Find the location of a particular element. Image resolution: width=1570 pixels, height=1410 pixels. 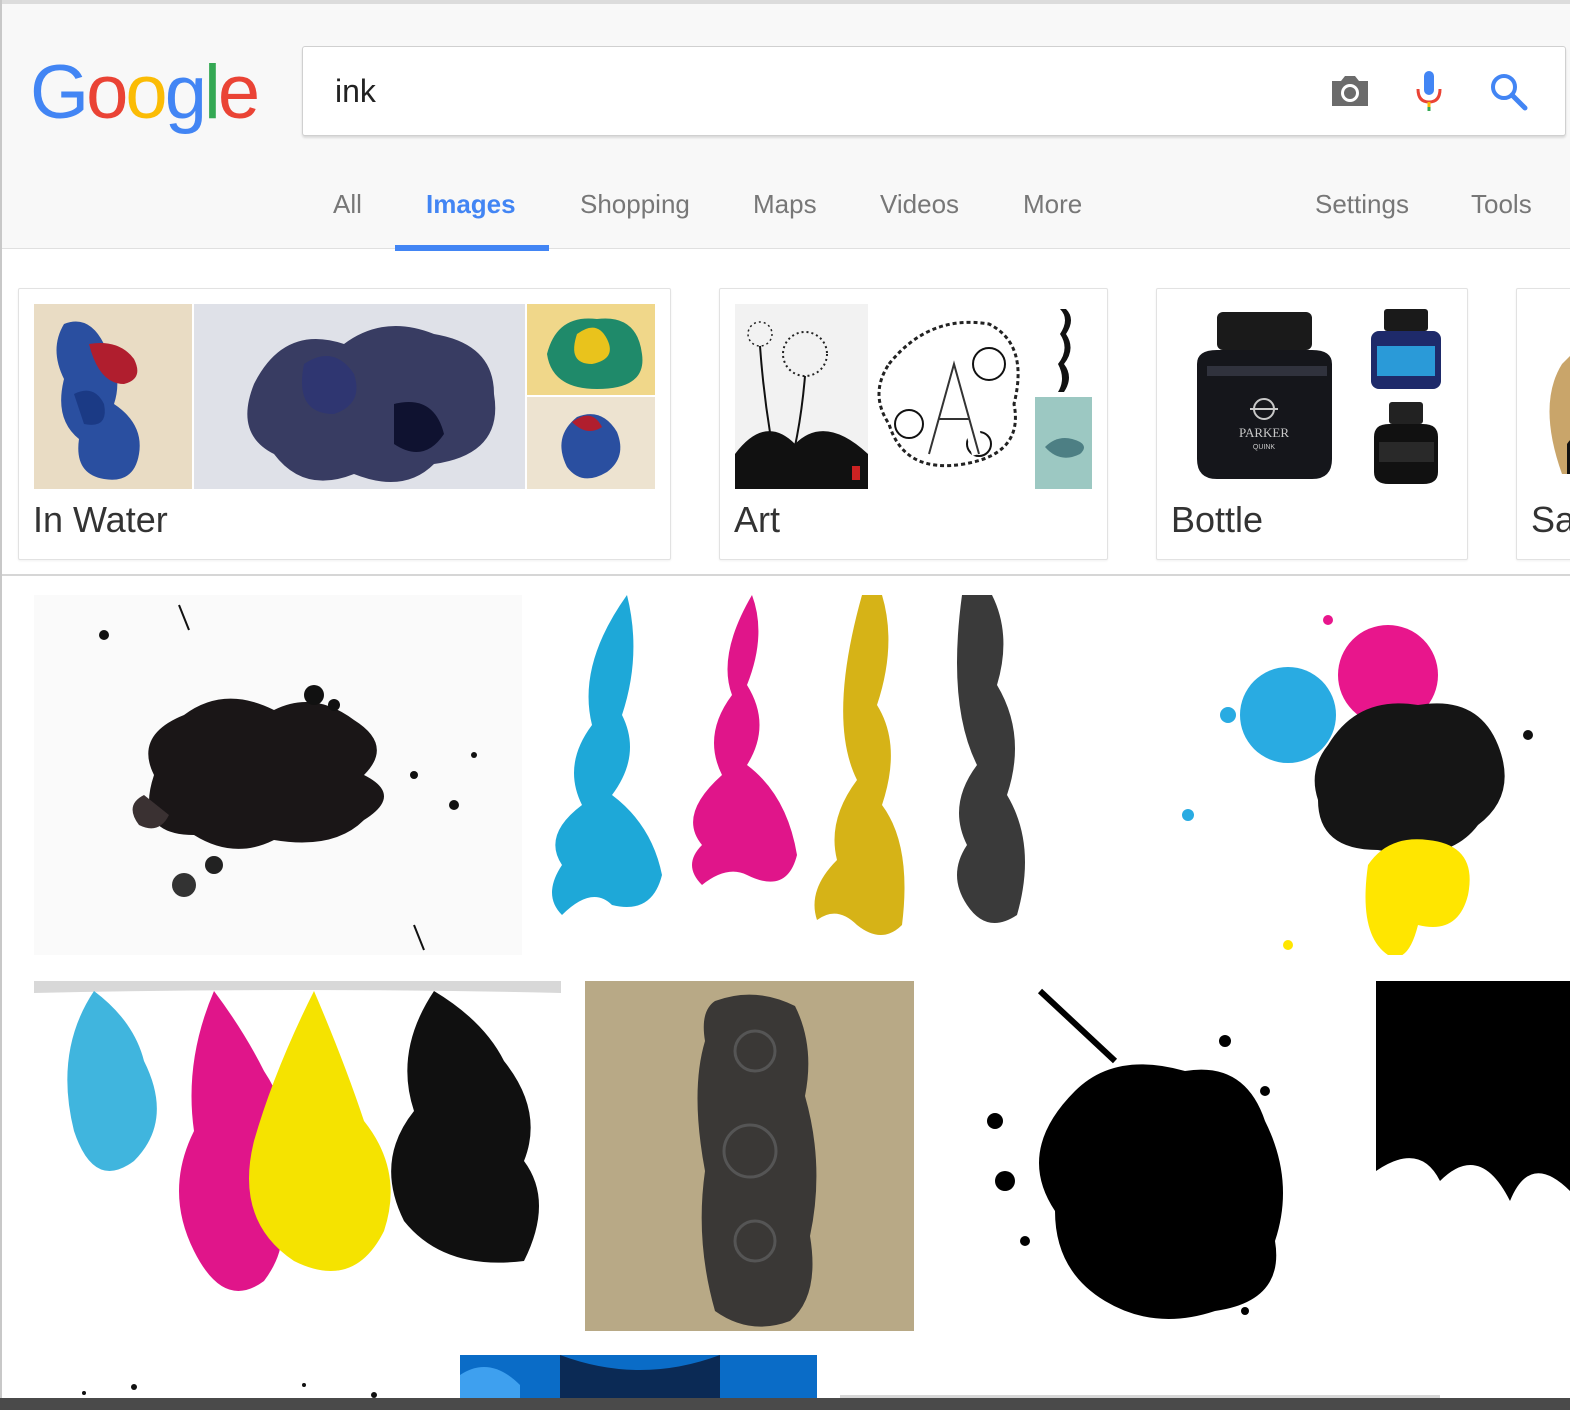

camera-icon is located at coordinates (1350, 91).